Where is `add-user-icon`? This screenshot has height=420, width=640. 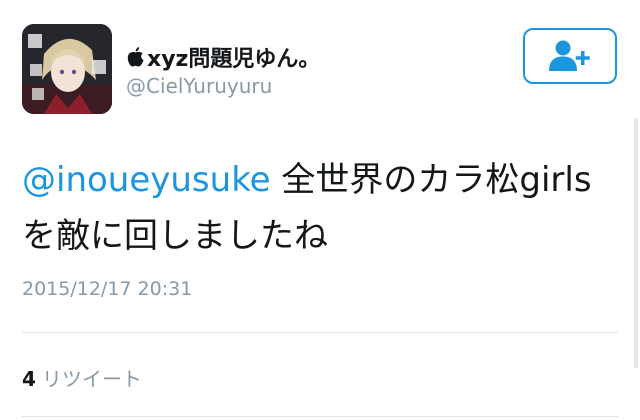 add-user-icon is located at coordinates (569, 55).